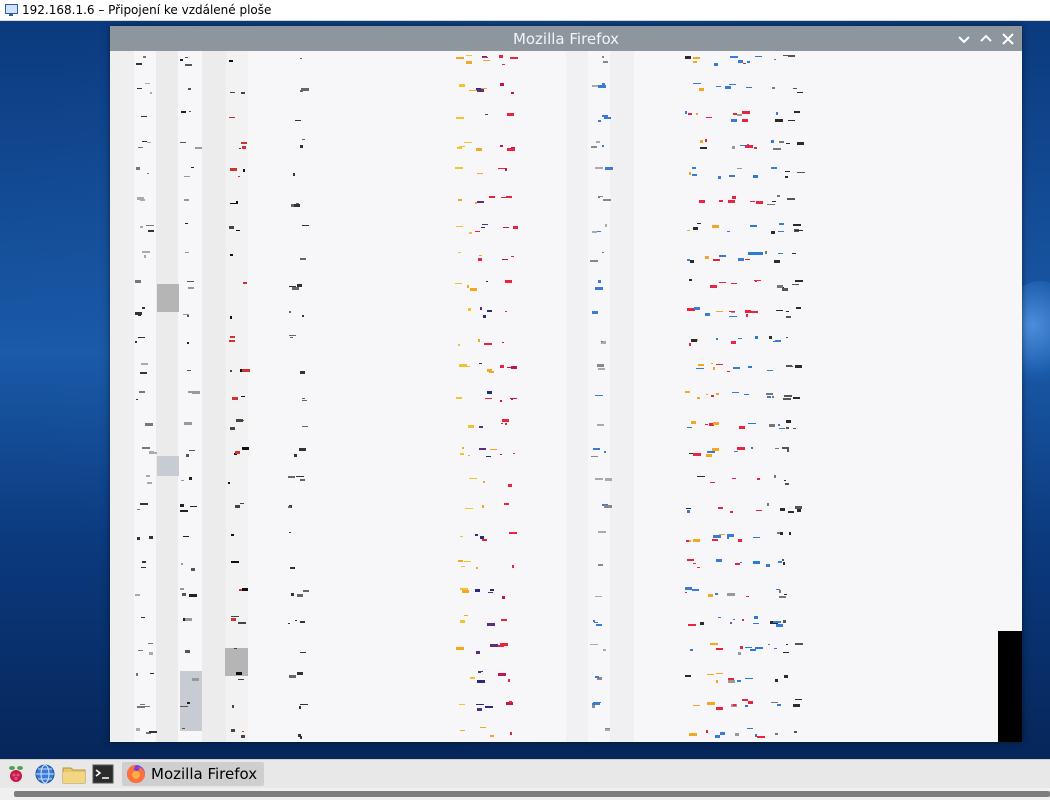  I want to click on remote-desktop-icon, so click(11, 10).